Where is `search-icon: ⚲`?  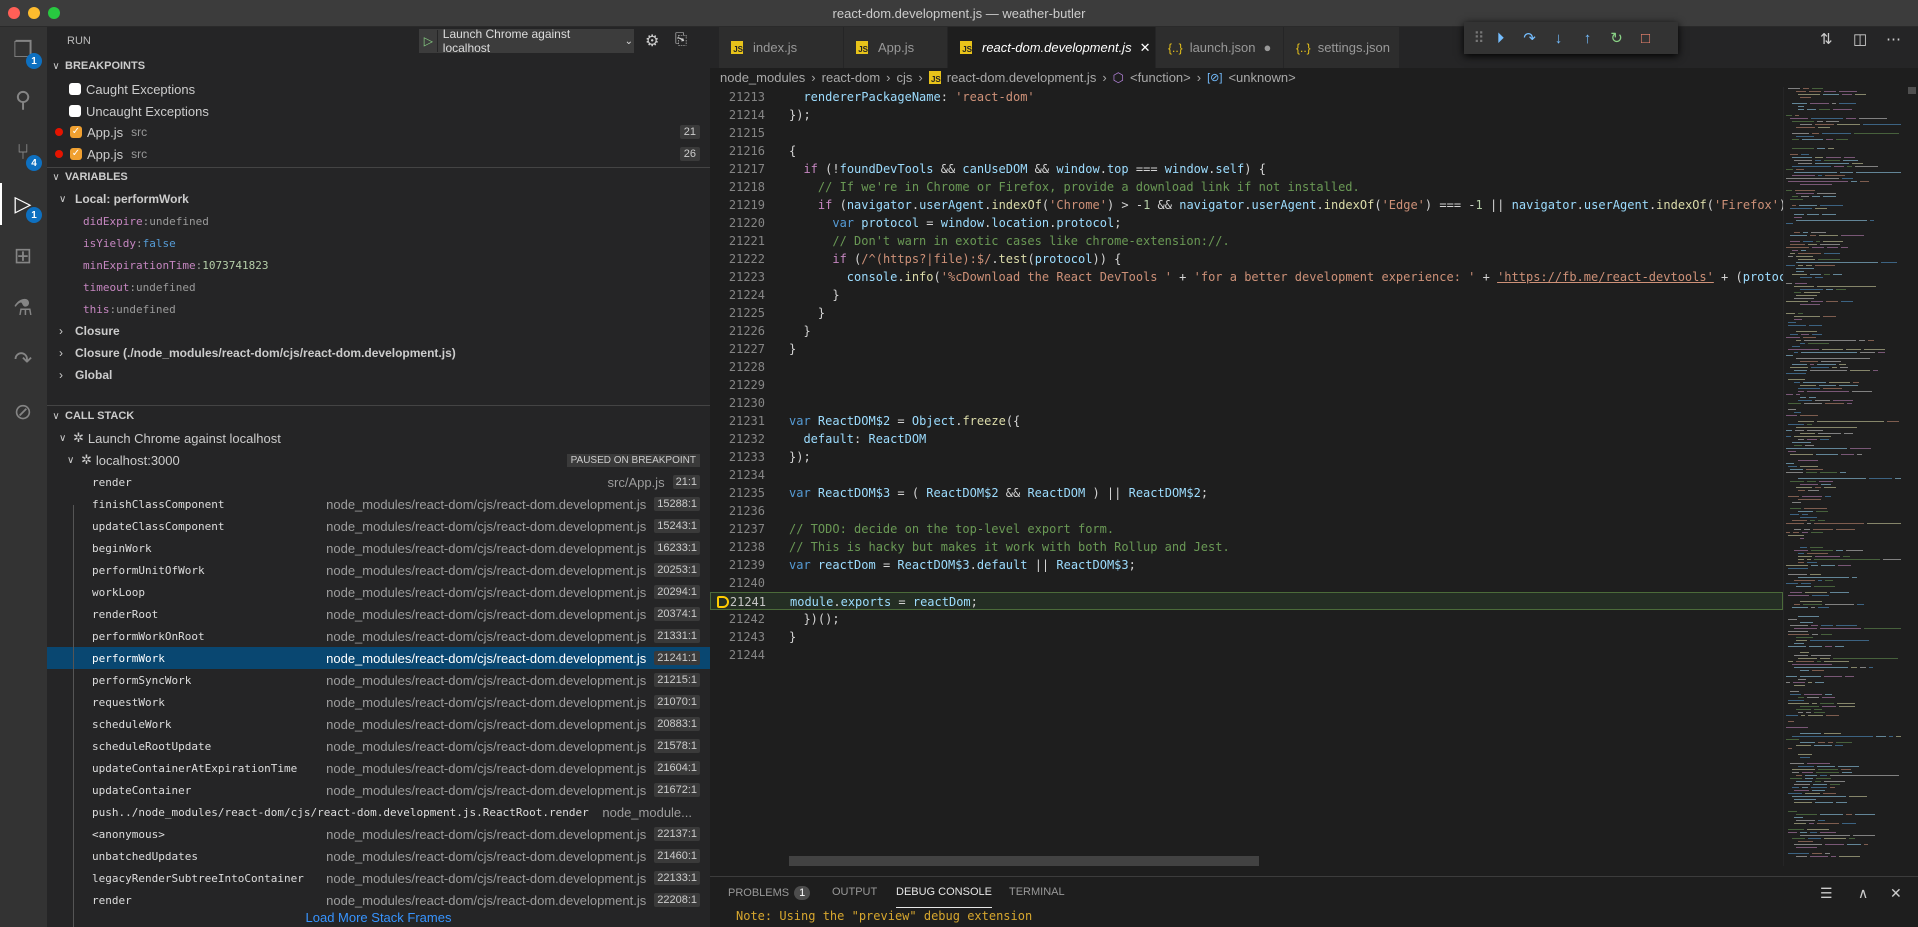 search-icon: ⚲ is located at coordinates (23, 100).